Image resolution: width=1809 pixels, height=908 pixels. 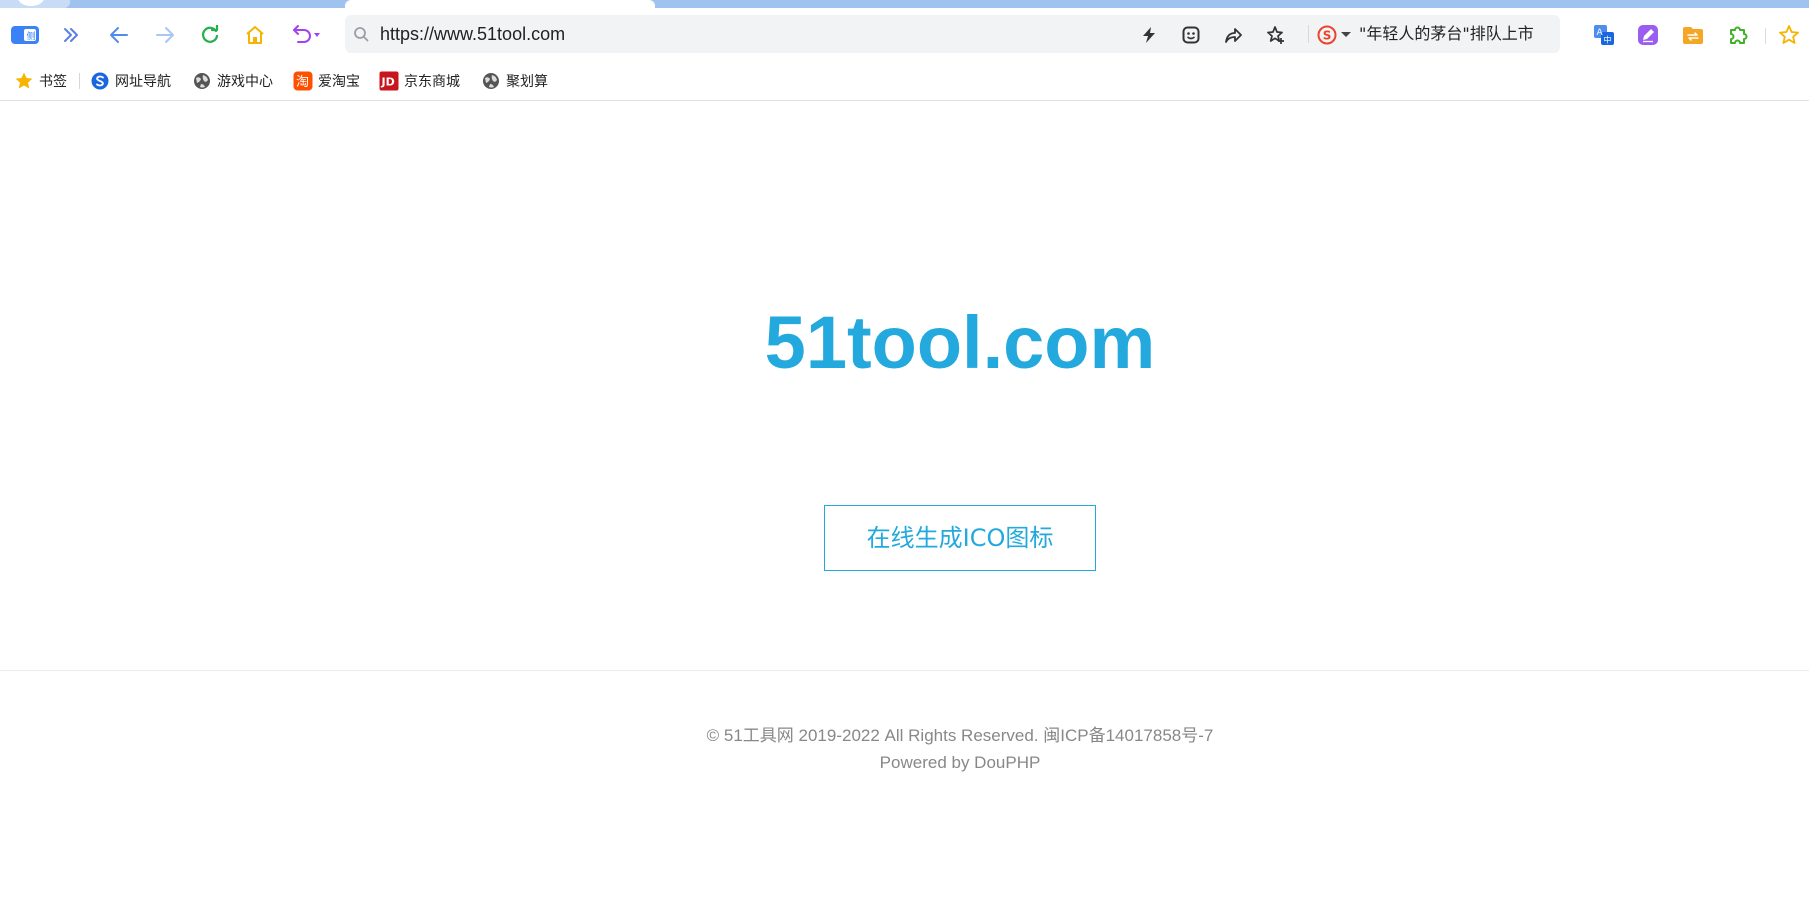 I want to click on jd-icon: JD, so click(x=389, y=81).